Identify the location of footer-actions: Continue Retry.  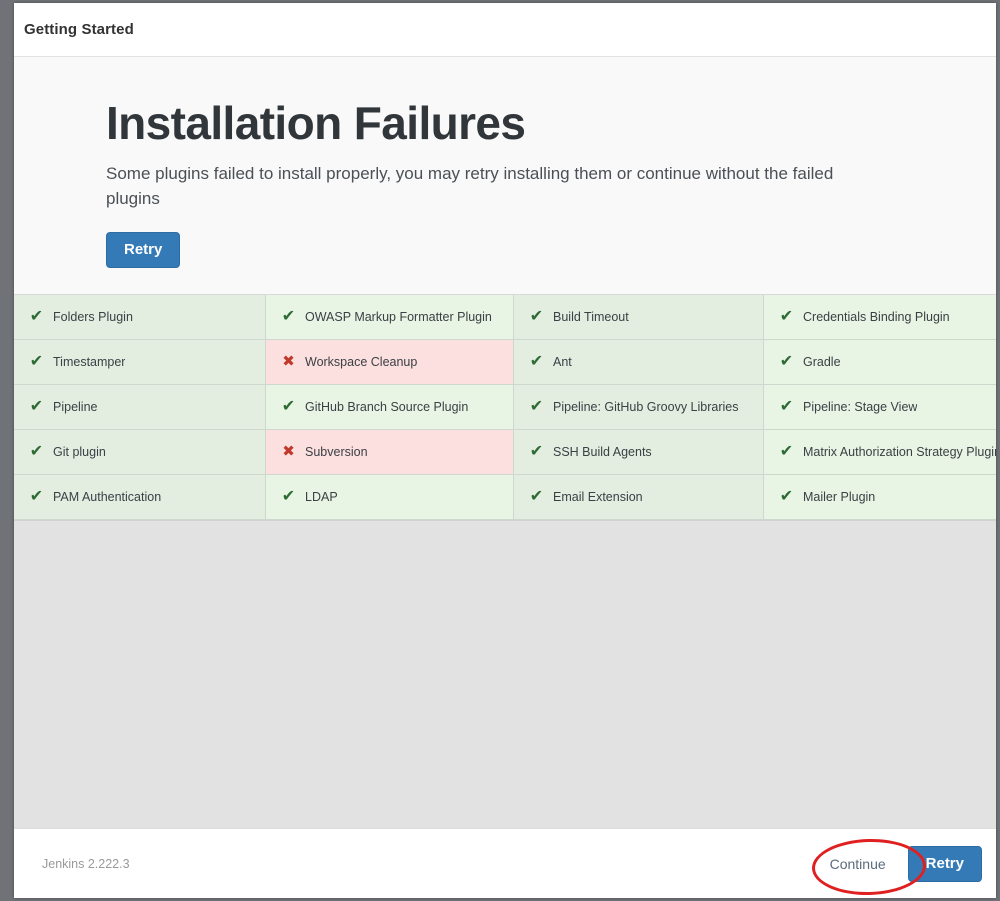
(897, 863).